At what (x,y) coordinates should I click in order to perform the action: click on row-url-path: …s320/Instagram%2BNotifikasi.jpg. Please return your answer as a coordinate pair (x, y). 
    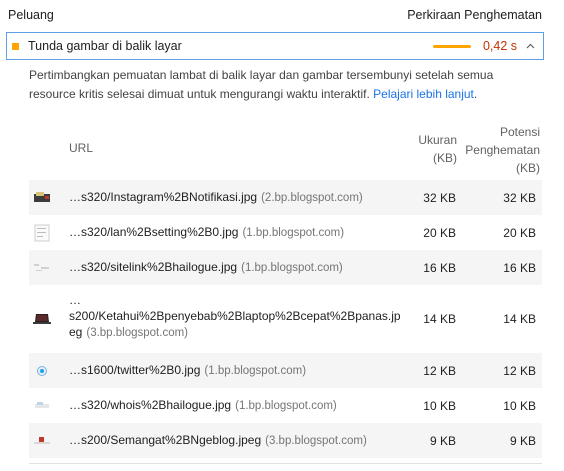
    Looking at the image, I should click on (163, 197).